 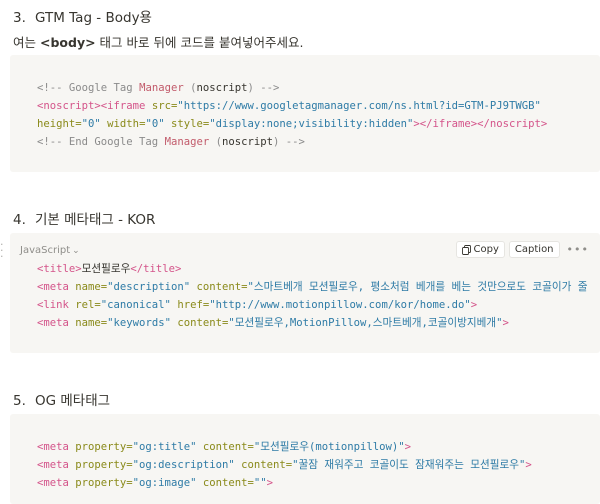 I want to click on code-string: "꿀잠 재워주고 코골이도 잠재워주는 모션필로우", so click(x=409, y=465).